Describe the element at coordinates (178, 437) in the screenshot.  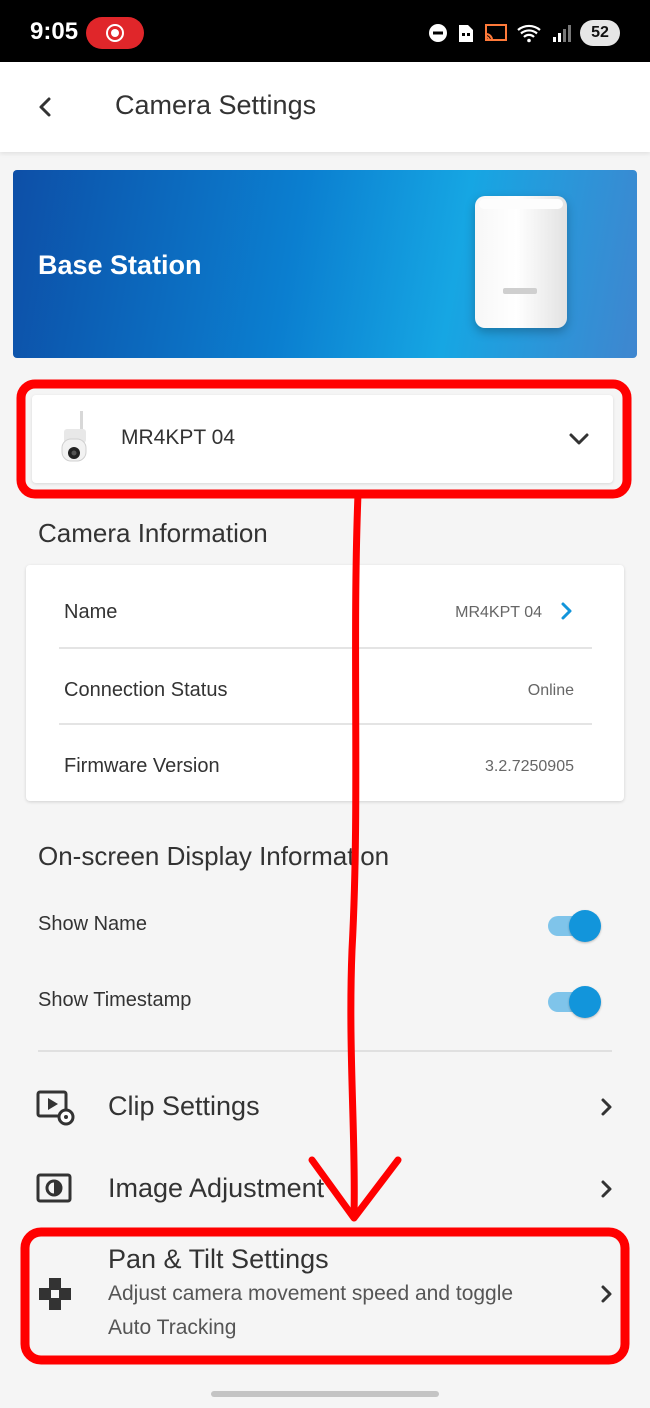
I see `selected-camera-name: MR4KPT 04` at that location.